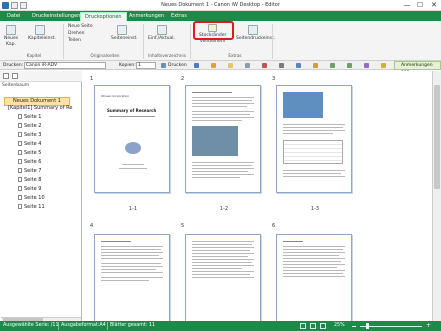 The height and width of the screenshot is (331, 441). What do you see at coordinates (235, 55) in the screenshot?
I see `group-extras-label: Extras` at bounding box center [235, 55].